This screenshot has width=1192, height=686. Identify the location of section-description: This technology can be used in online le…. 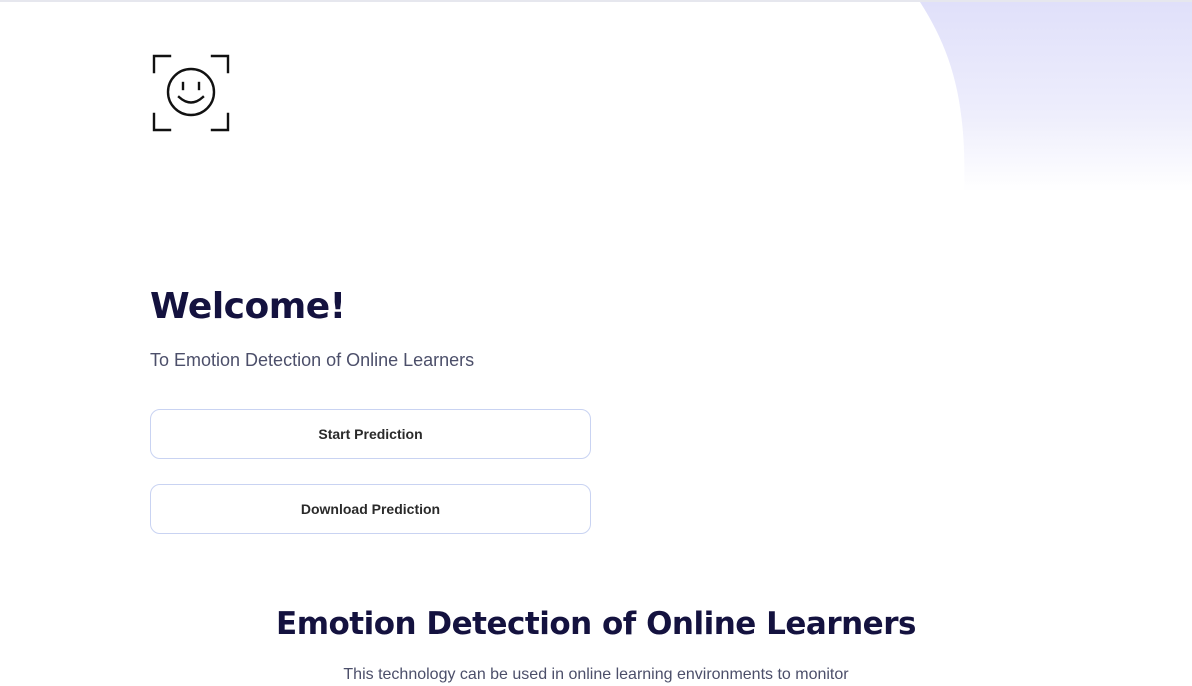
(596, 674).